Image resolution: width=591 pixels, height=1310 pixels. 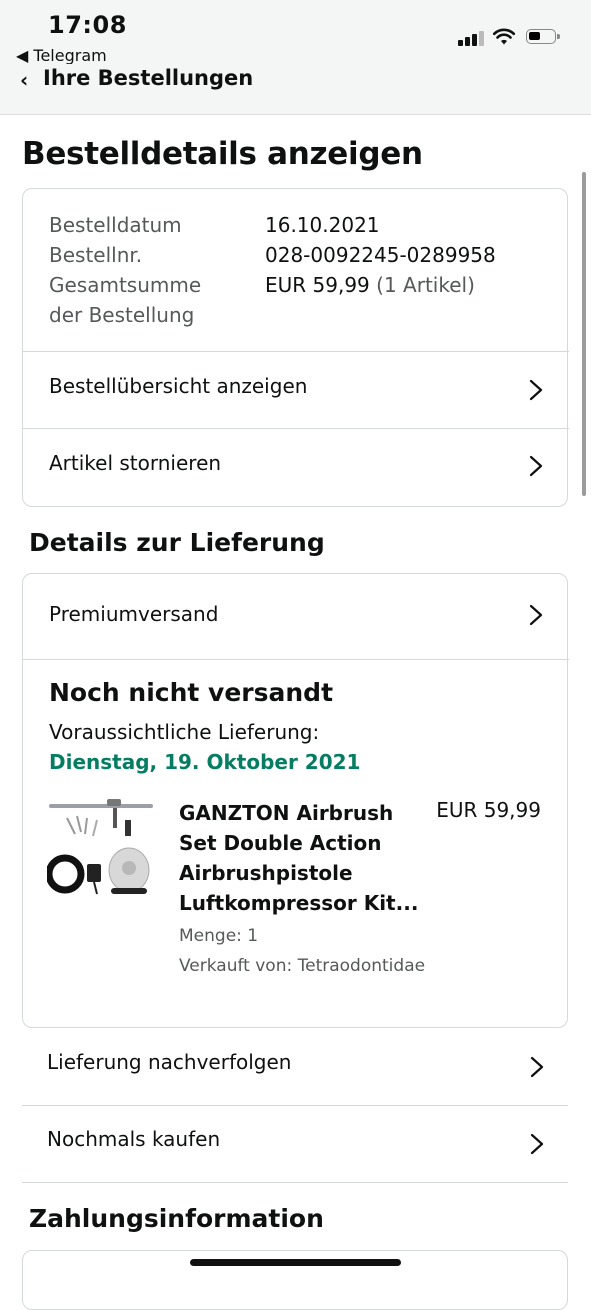 What do you see at coordinates (135, 463) in the screenshot?
I see `cancel-items-label: Artikel stornieren` at bounding box center [135, 463].